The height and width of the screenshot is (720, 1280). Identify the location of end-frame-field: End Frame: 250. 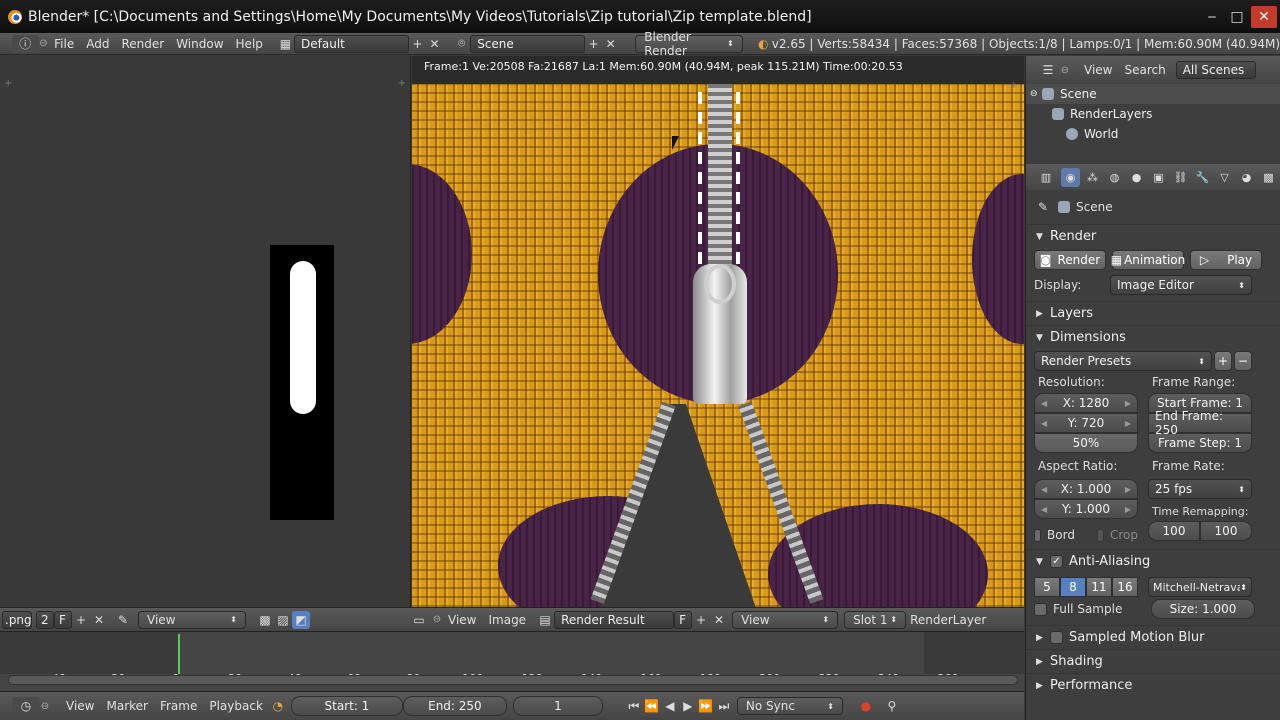
(1200, 423).